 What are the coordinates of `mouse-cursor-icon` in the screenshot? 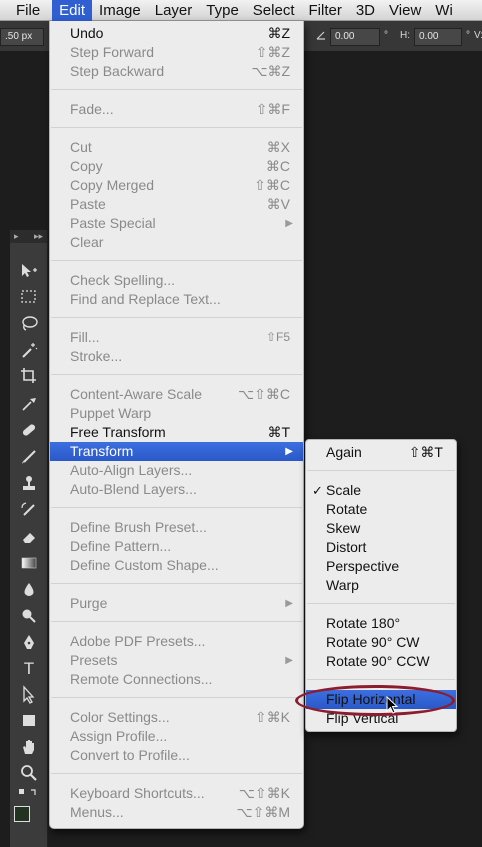 It's located at (393, 705).